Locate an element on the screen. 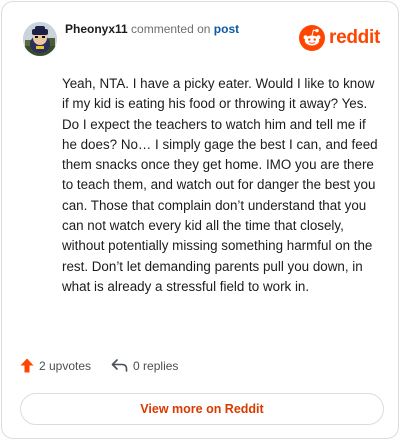 This screenshot has height=440, width=400. reply-arrow-icon is located at coordinates (119, 365).